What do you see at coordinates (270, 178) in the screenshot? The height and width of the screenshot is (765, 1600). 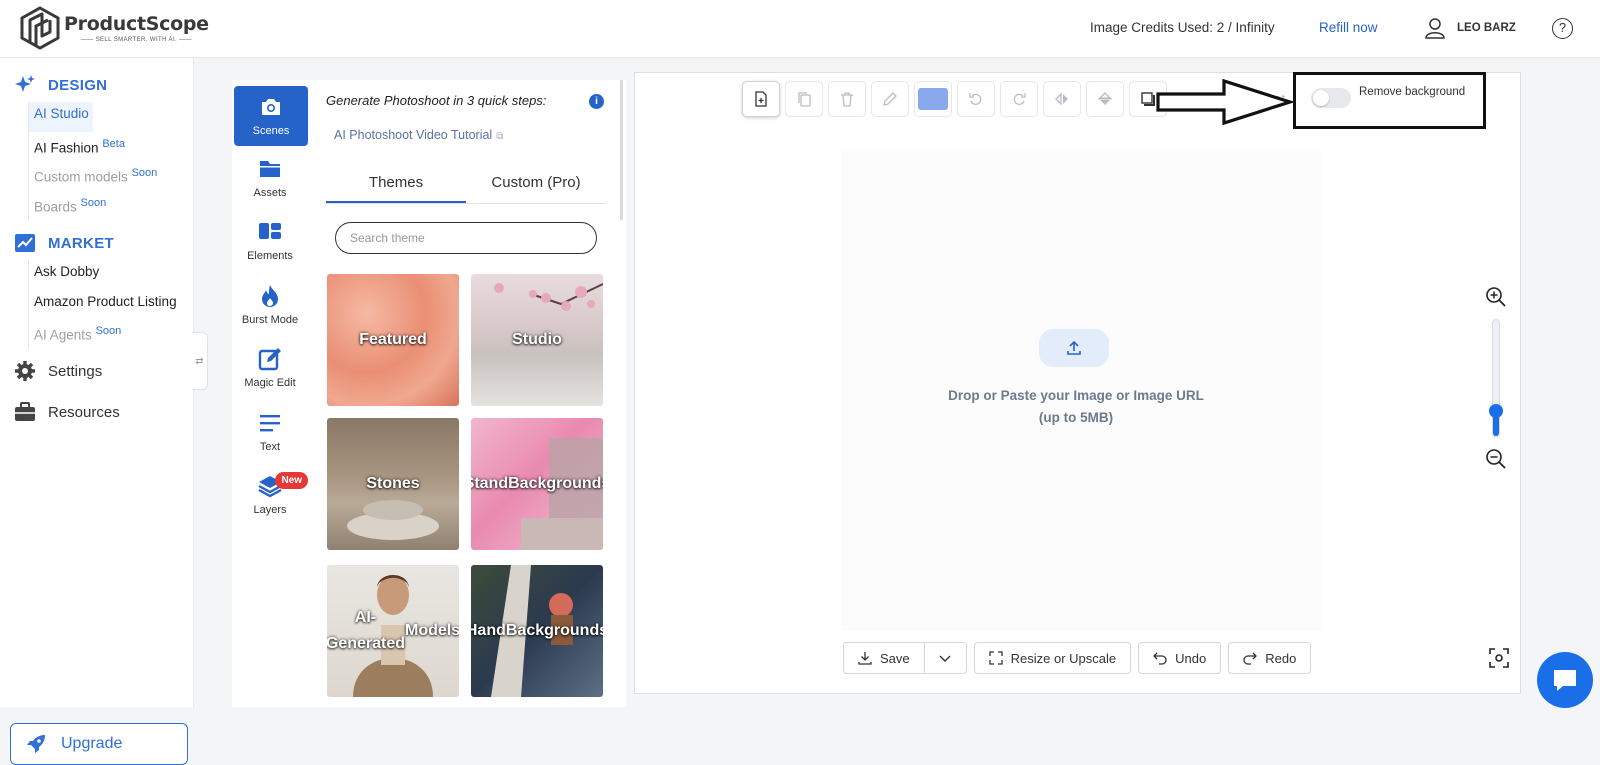 I see `tool-assets: Assets` at bounding box center [270, 178].